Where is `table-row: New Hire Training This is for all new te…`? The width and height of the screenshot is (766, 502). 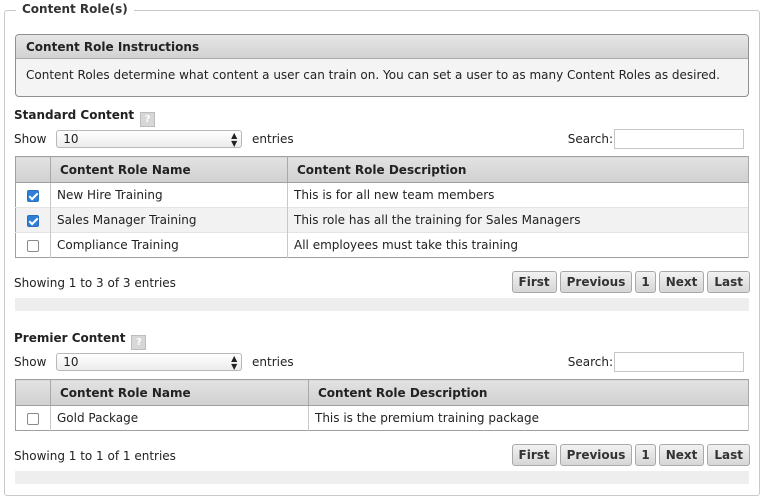 table-row: New Hire Training This is for all new te… is located at coordinates (382, 195).